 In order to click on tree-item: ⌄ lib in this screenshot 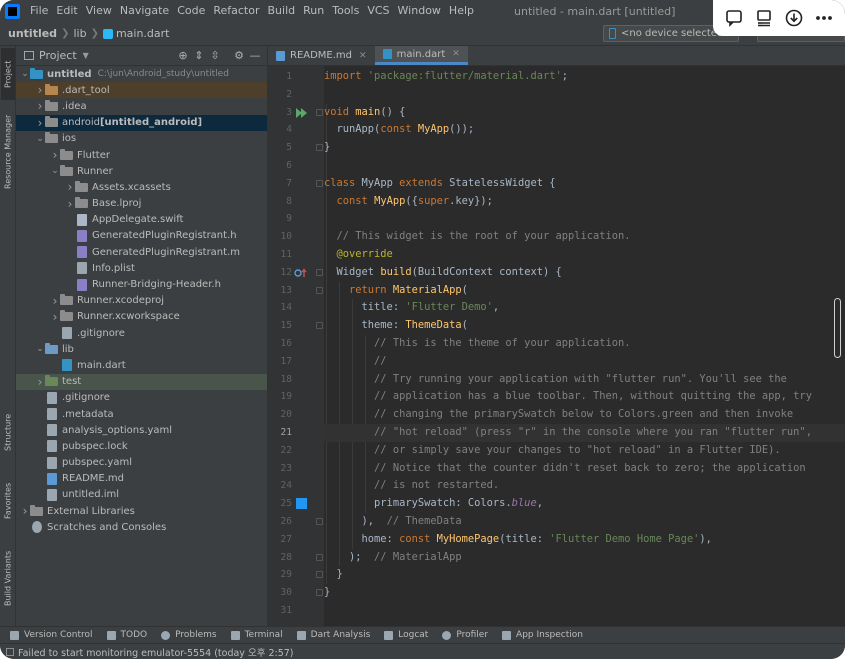, I will do `click(141, 349)`.